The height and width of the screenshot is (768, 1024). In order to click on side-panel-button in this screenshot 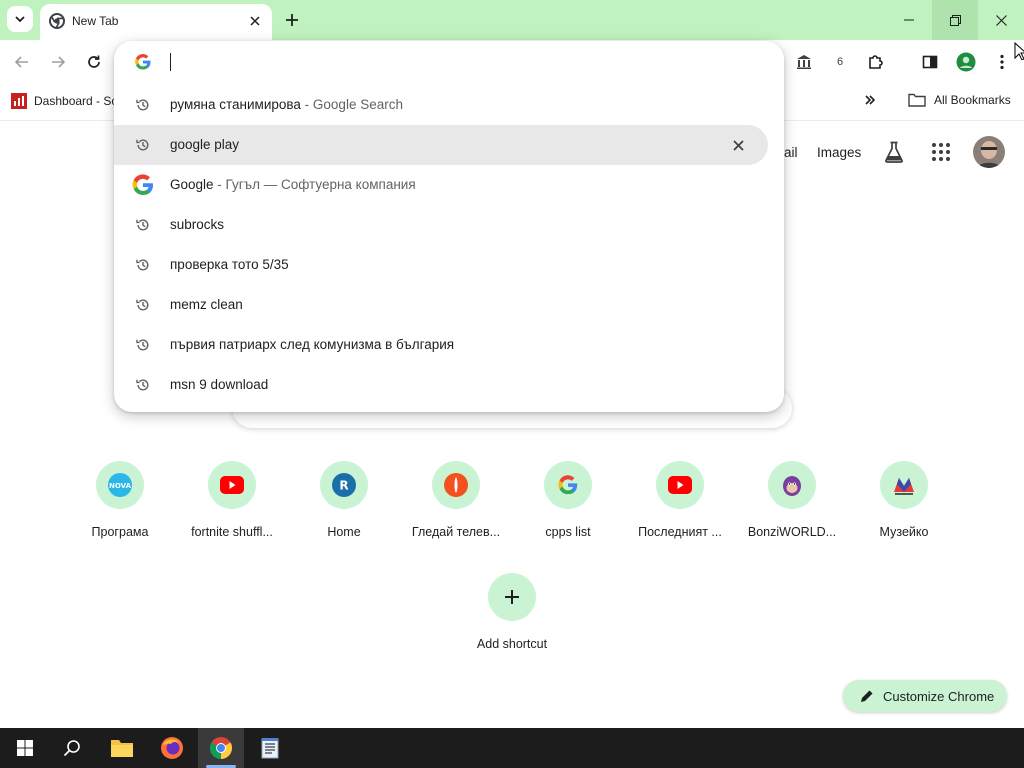, I will do `click(930, 62)`.